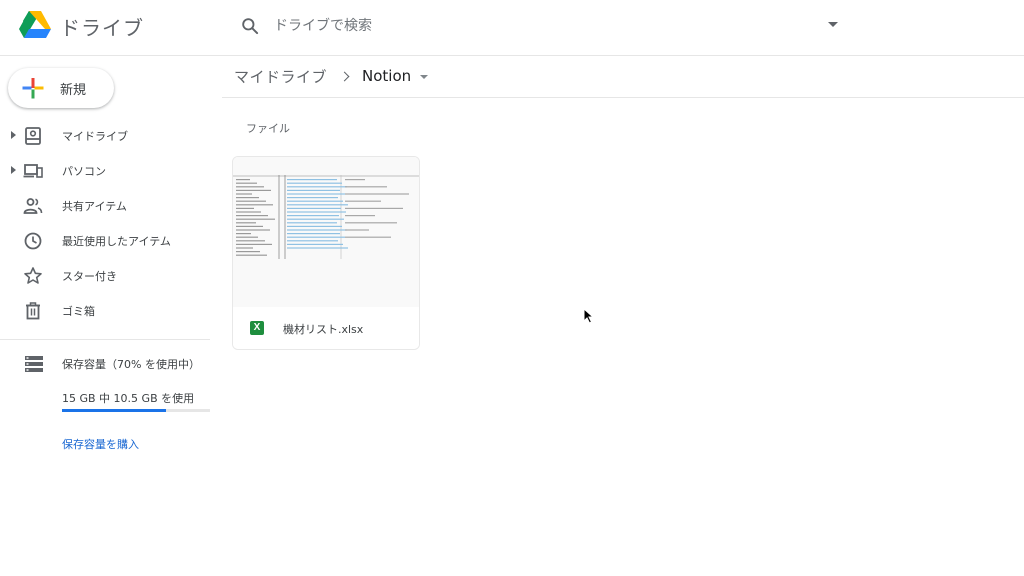  Describe the element at coordinates (331, 76) in the screenshot. I see `breadcrumb: マイドライブ Notion` at that location.